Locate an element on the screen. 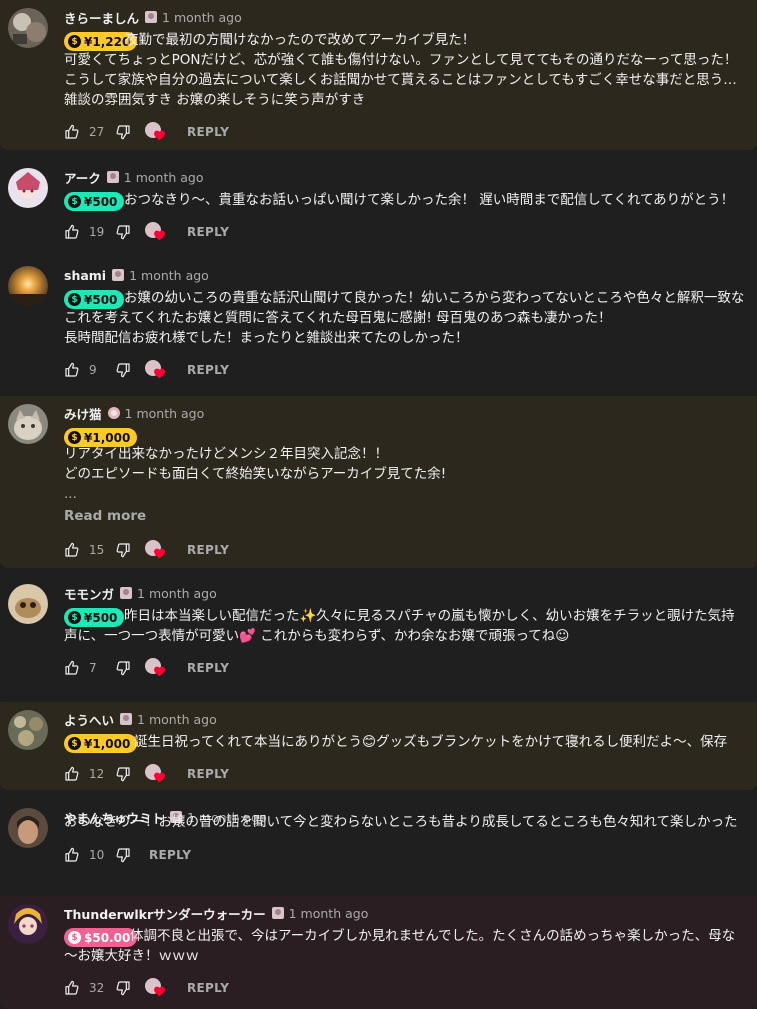  comment-text-body: 声に、一つ一つ表情が可愛い💕 これからも変わらず、かわ余なお嬢で頑張ってね☺ is located at coordinates (410, 636).